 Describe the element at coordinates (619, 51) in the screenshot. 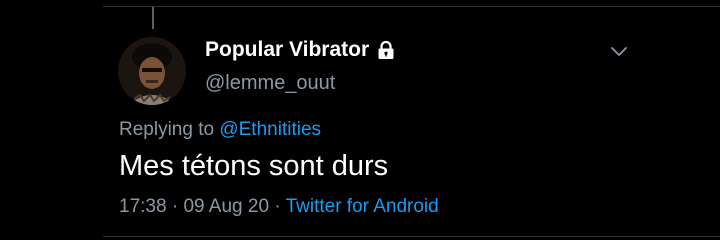

I see `chevron-down-icon` at that location.